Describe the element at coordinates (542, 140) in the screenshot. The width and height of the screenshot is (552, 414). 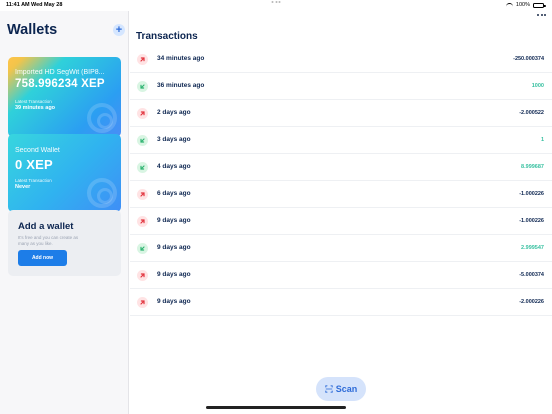
I see `transaction-amount: 1` at that location.